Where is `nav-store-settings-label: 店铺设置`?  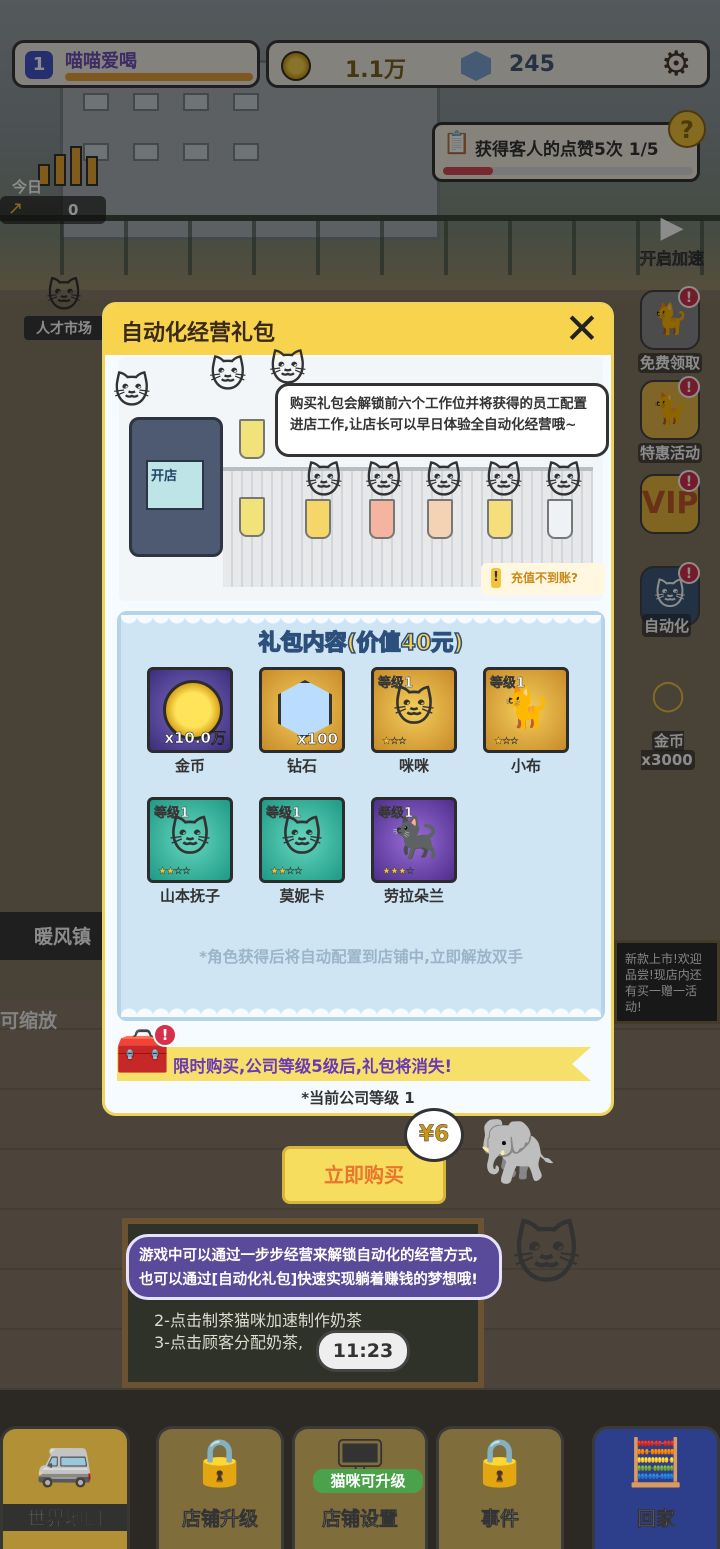
nav-store-settings-label: 店铺设置 is located at coordinates (360, 1519).